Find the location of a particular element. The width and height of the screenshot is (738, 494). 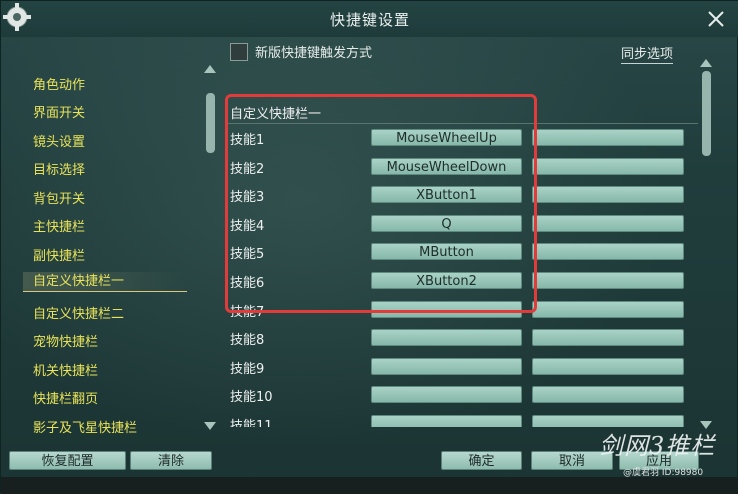

sidebar-item: 目标选择 is located at coordinates (59, 168).